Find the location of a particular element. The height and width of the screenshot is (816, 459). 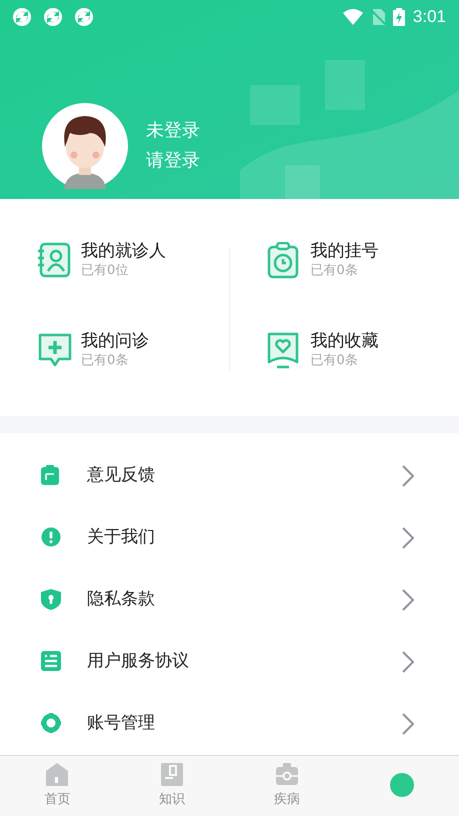

shortcut-title: 我的收藏 is located at coordinates (344, 341).